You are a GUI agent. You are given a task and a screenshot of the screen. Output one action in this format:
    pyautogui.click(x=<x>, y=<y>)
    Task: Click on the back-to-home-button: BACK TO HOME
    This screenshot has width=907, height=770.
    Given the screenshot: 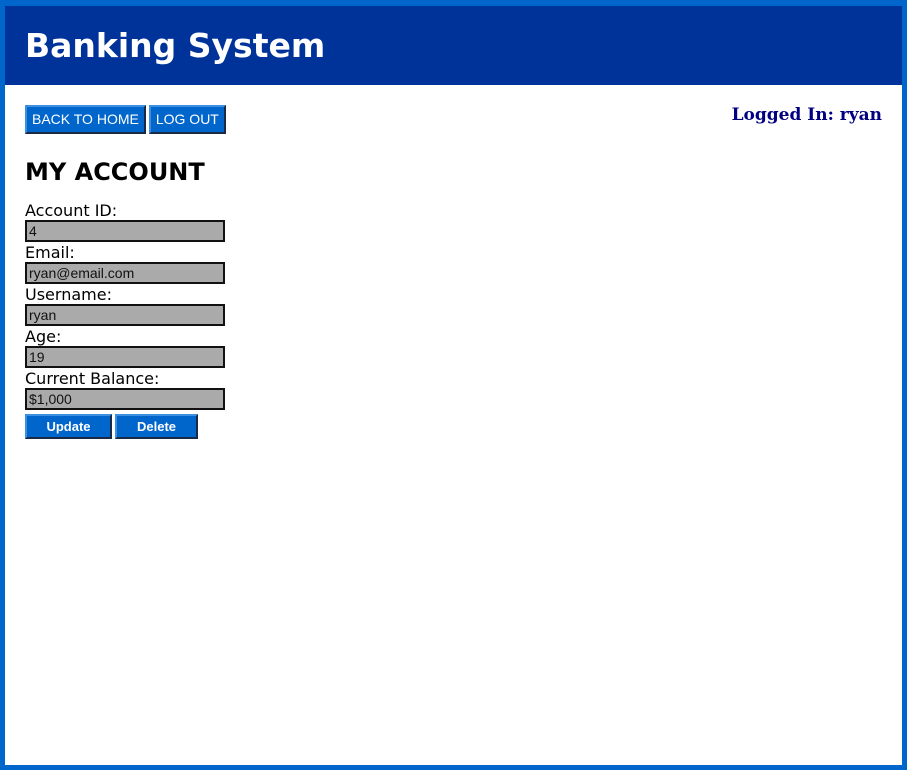 What is the action you would take?
    pyautogui.click(x=85, y=119)
    